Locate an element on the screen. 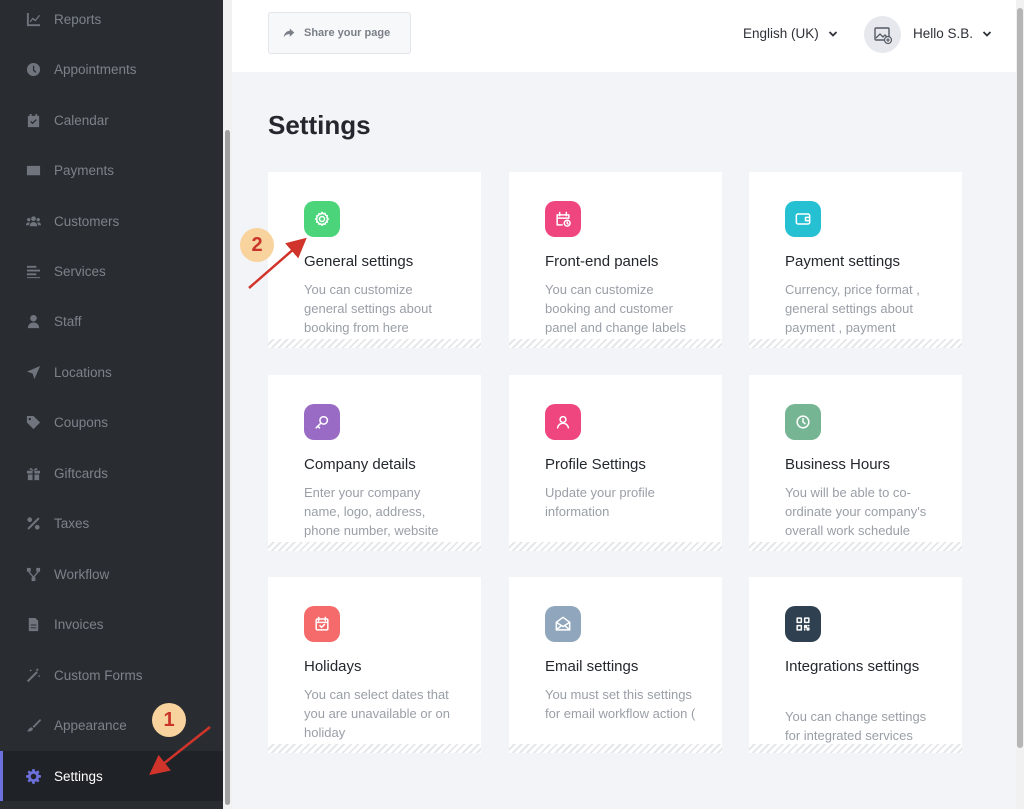  sidebar-item-label: Invoices is located at coordinates (79, 624).